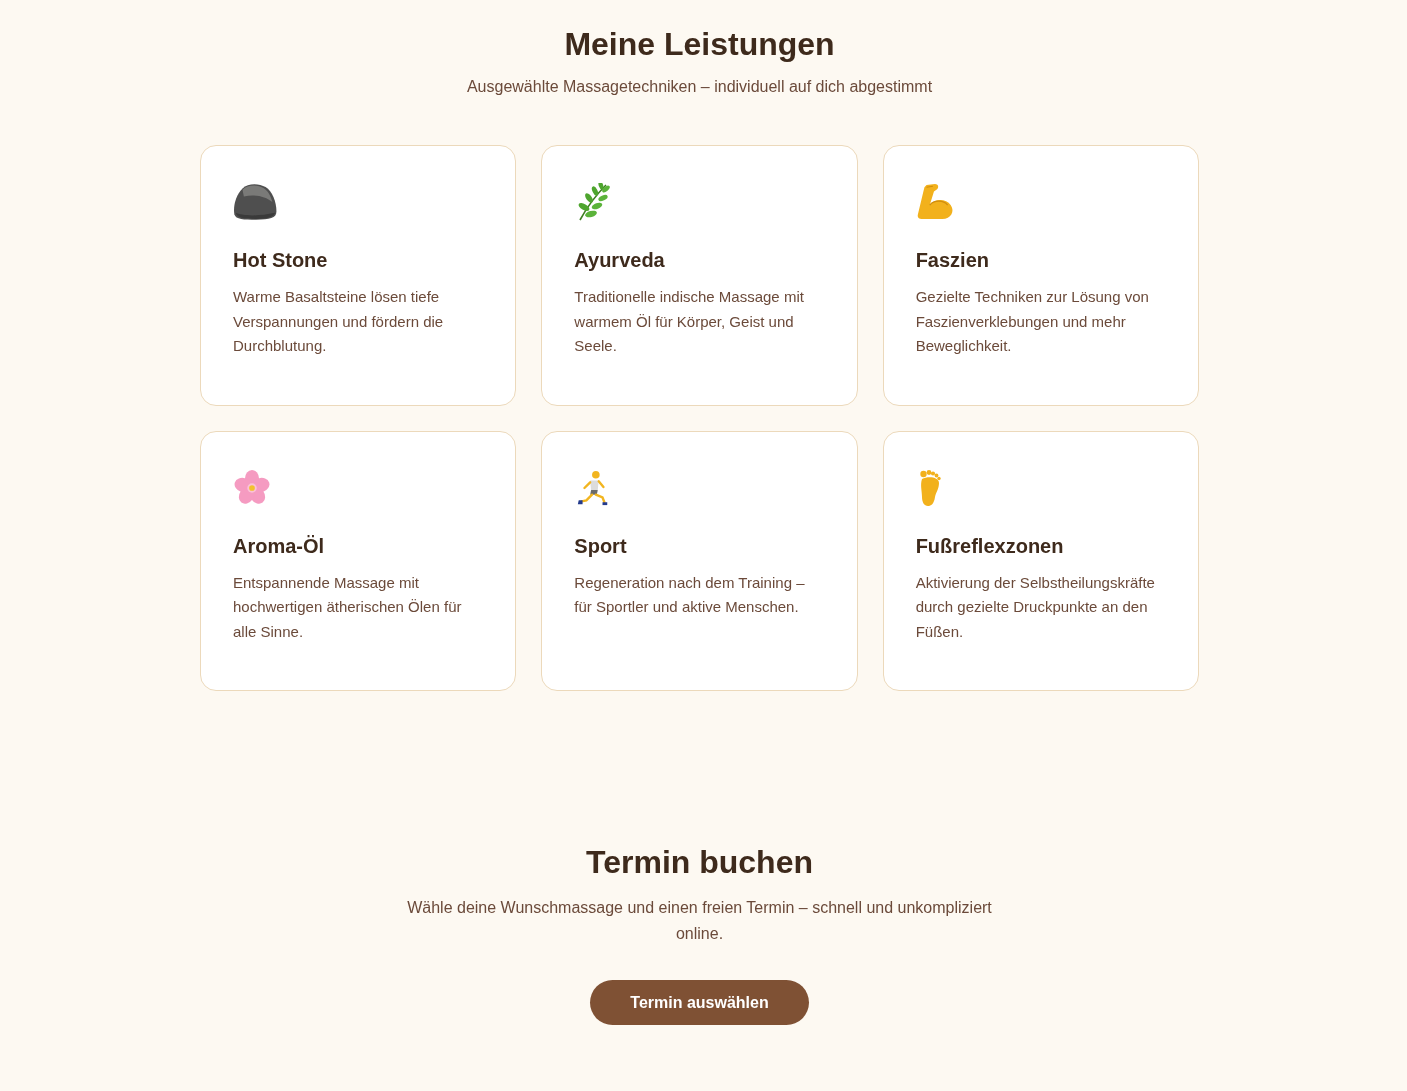 This screenshot has height=1091, width=1407. I want to click on rock-icon, so click(255, 202).